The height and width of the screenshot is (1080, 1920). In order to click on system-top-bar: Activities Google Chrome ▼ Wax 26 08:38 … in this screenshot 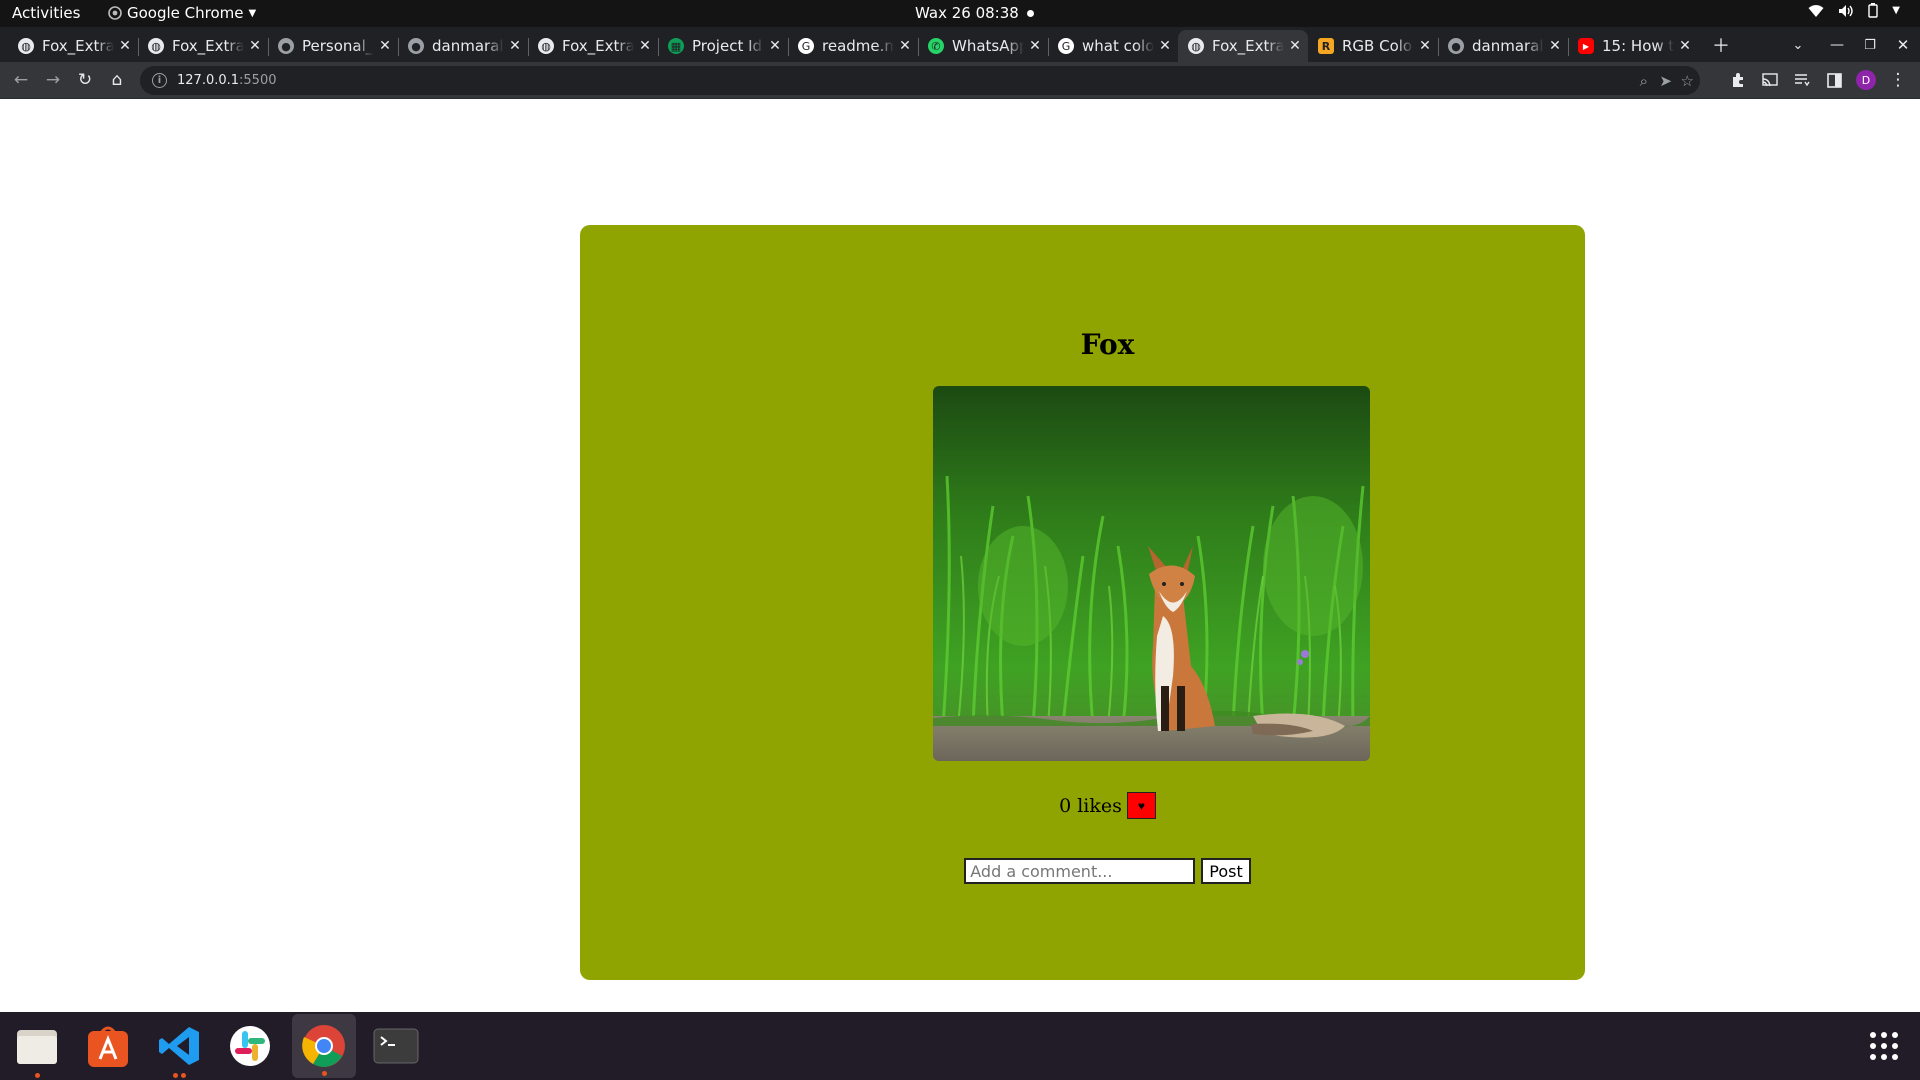, I will do `click(960, 13)`.